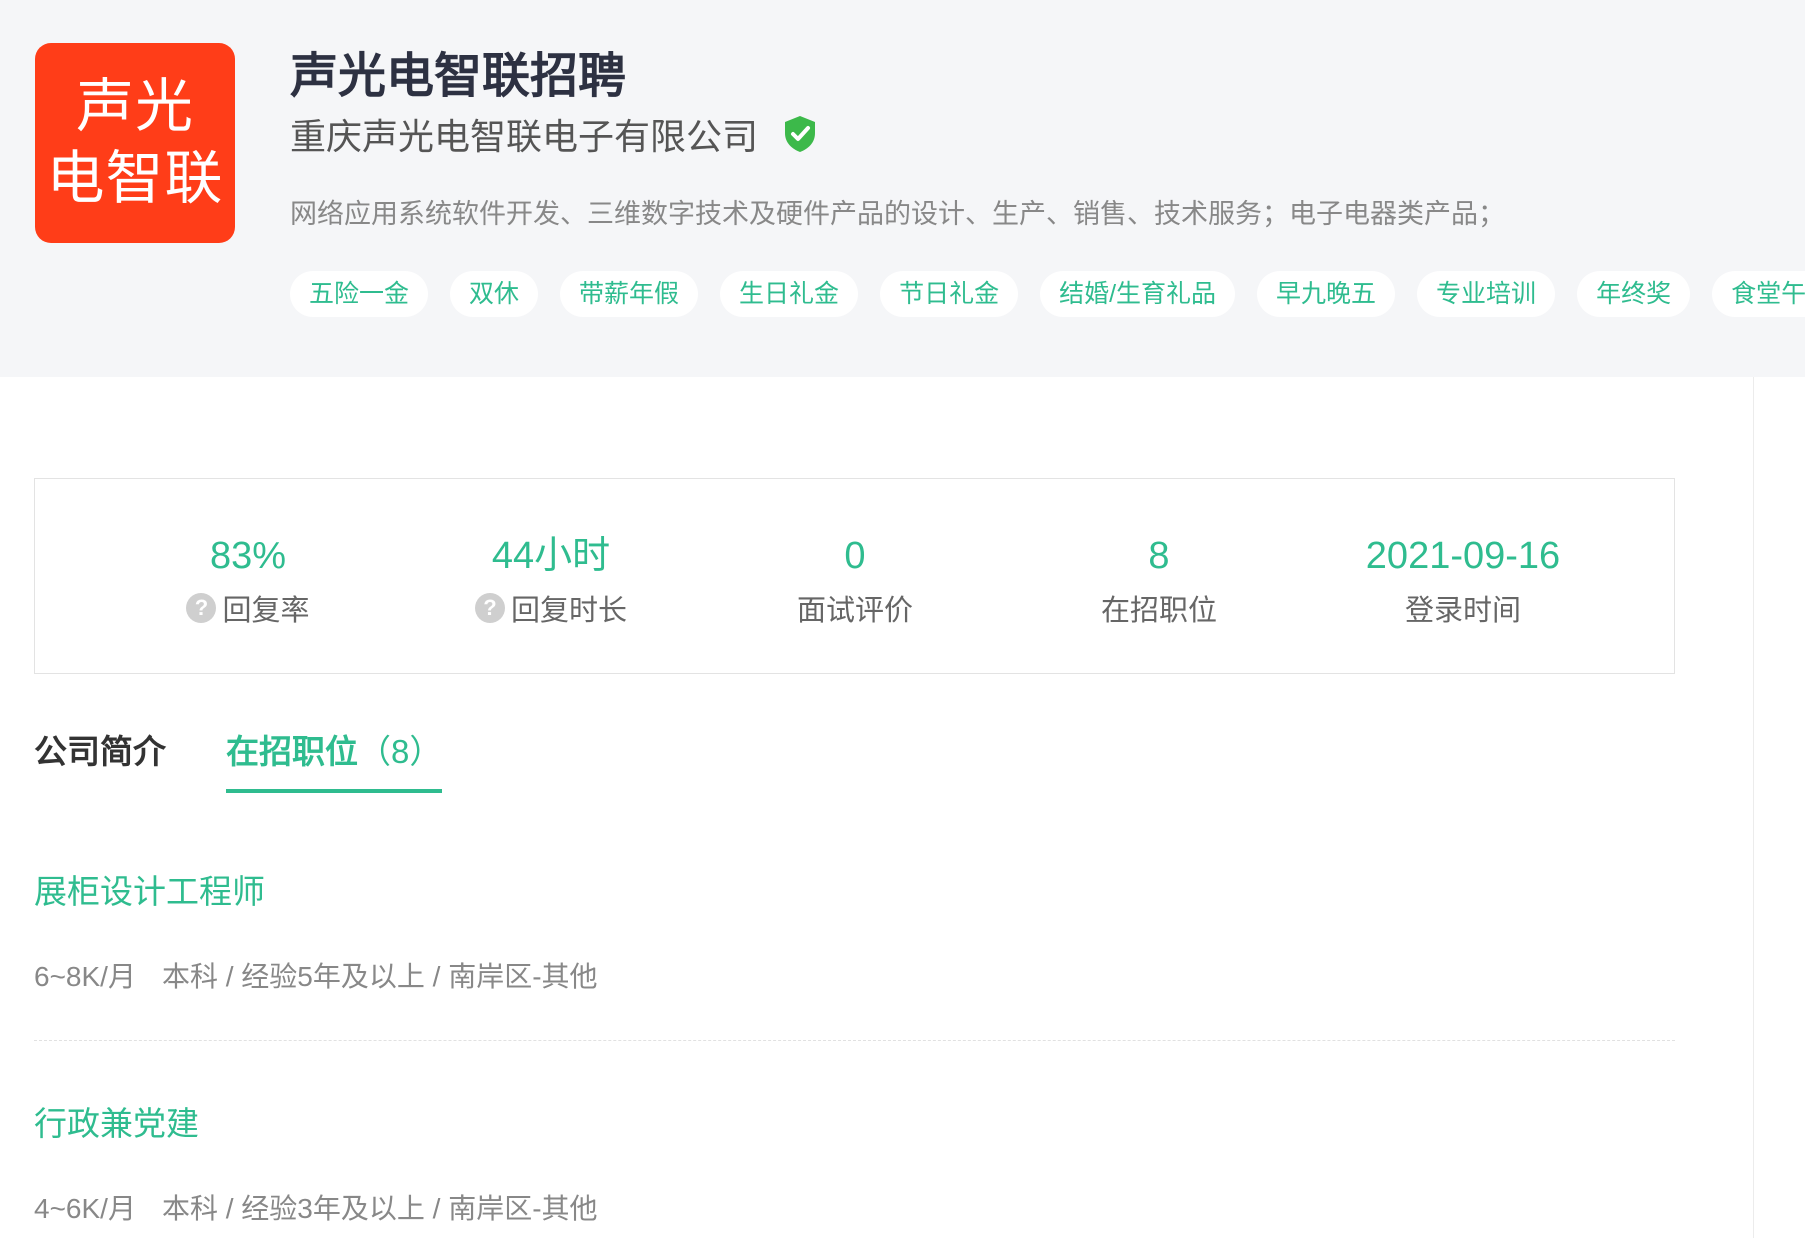 This screenshot has width=1805, height=1238. I want to click on stat-label-row: ? 回复时长, so click(551, 608).